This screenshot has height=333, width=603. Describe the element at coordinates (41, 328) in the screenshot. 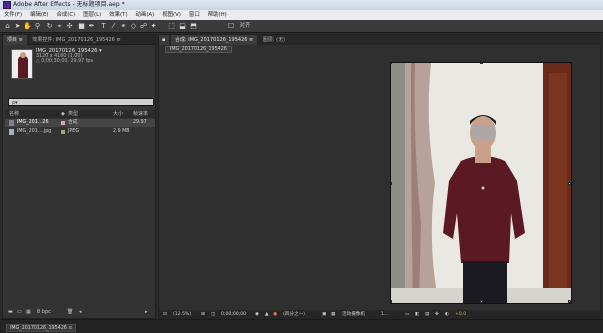

I see `tab-timeline-composition: IMG_20170126_195426 ≡` at that location.